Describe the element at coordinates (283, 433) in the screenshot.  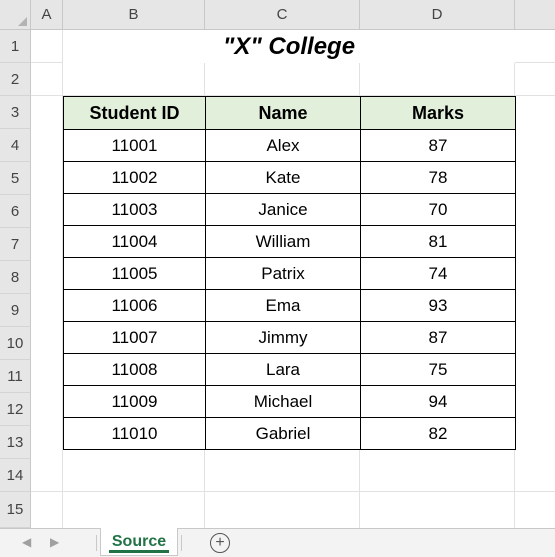
I see `name-cell: Gabriel` at that location.